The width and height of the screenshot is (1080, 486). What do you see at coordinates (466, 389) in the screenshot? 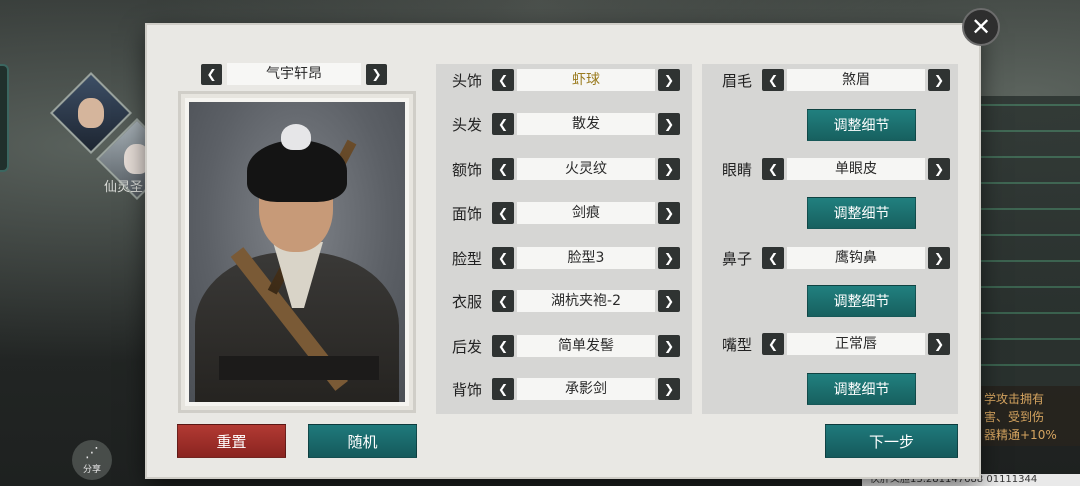
I see `option-label: 背饰` at bounding box center [466, 389].